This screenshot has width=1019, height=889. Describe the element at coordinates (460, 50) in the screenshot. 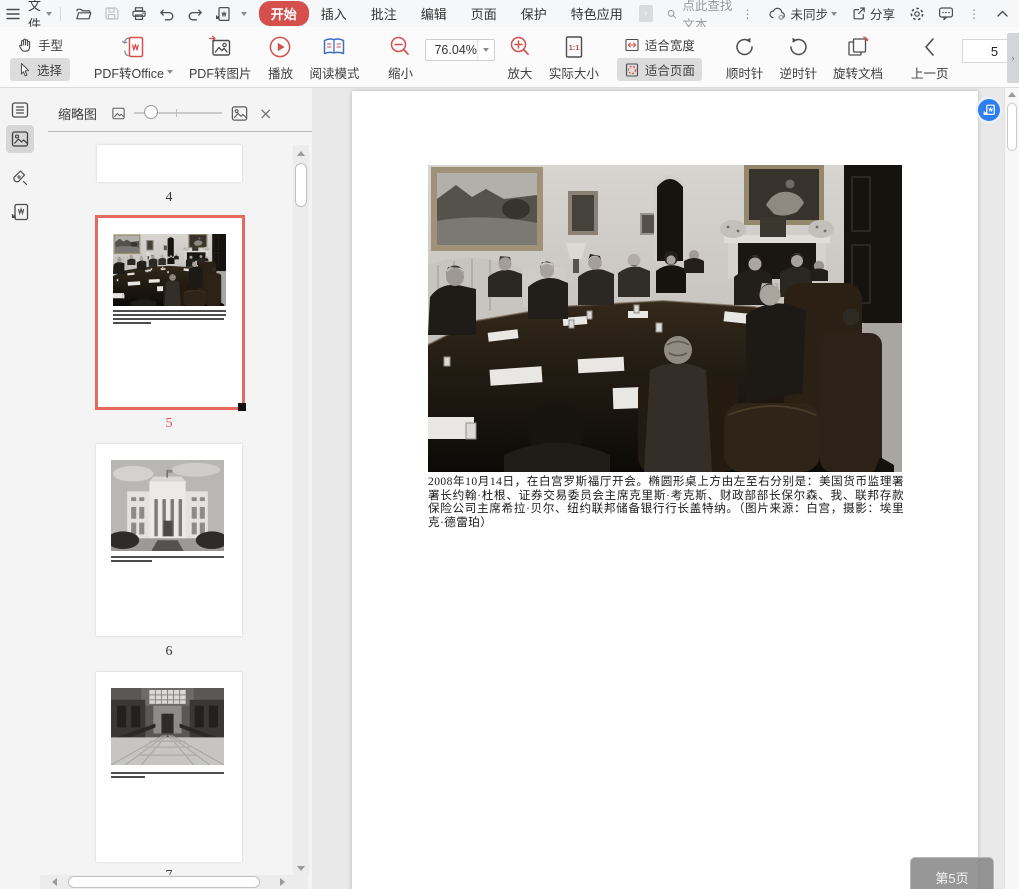

I see `zoom-level-combobox: 76.04%` at that location.